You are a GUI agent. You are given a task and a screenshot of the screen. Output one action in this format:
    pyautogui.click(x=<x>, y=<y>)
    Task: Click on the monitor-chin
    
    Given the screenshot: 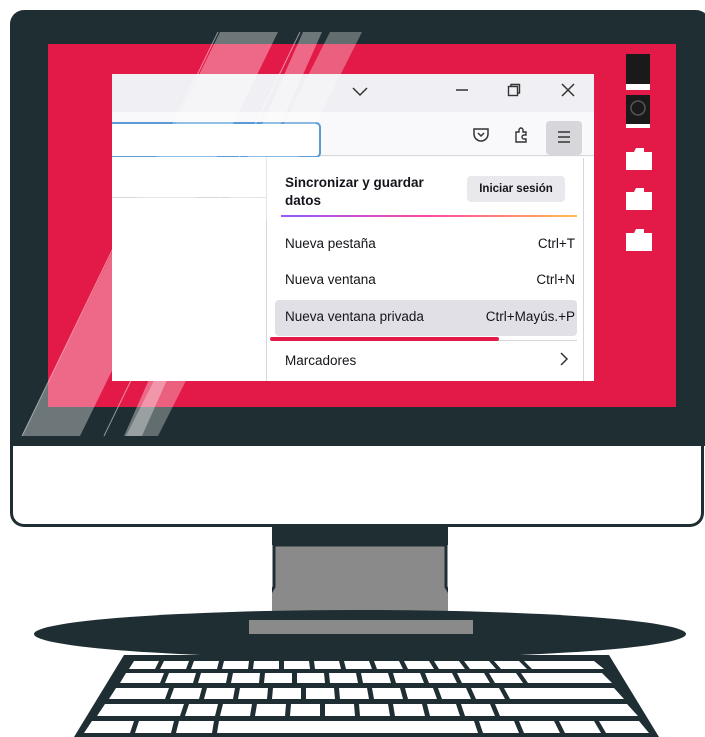 What is the action you would take?
    pyautogui.click(x=357, y=486)
    